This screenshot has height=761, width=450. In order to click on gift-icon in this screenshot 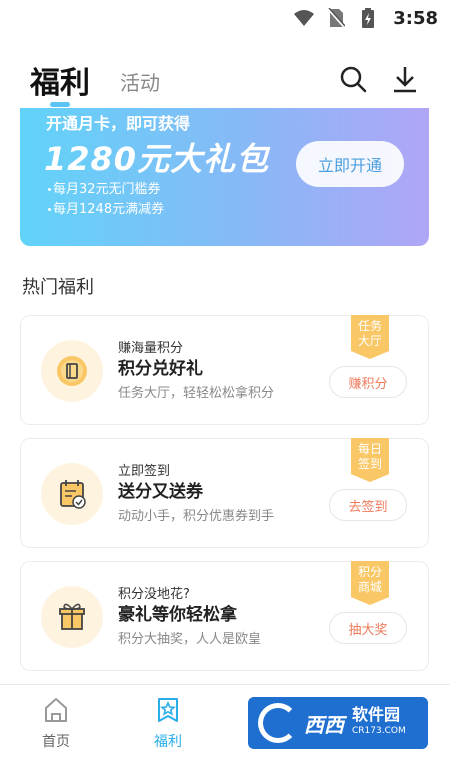, I will do `click(72, 617)`.